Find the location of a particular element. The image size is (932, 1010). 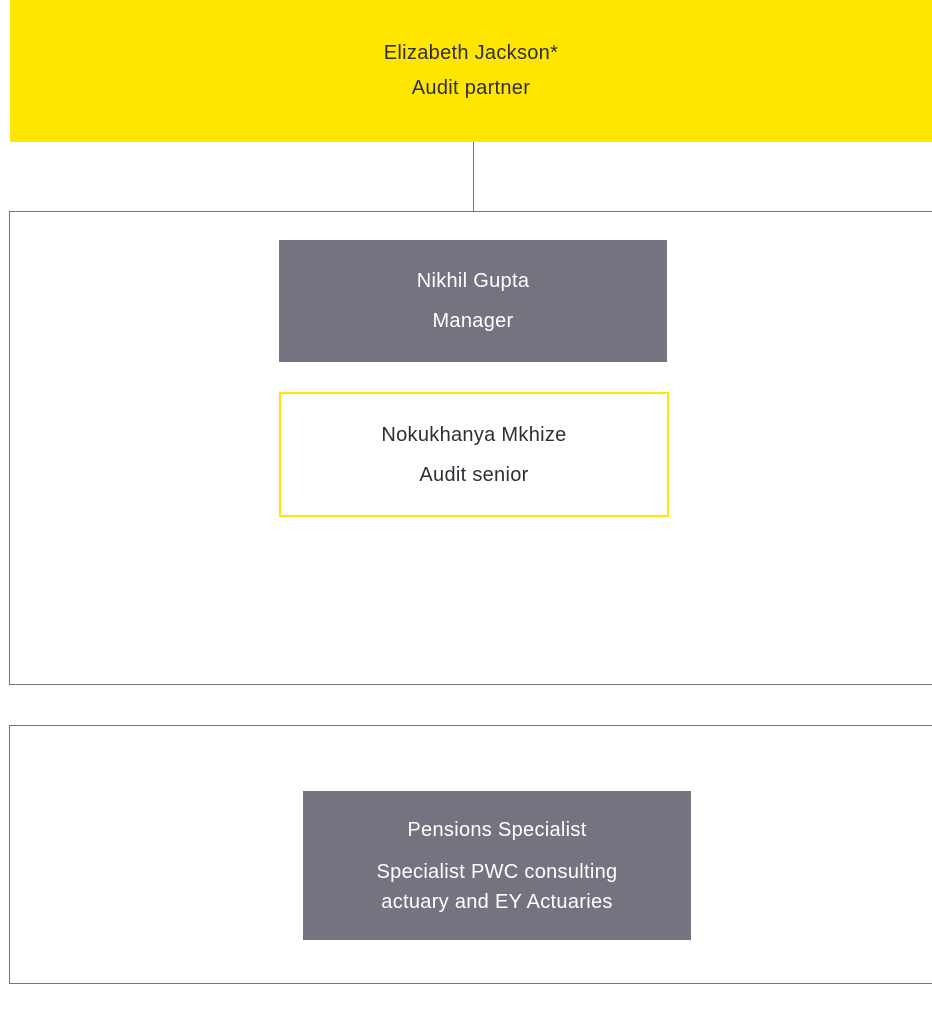

specialist-name: Pensions Specialist is located at coordinates (497, 829).